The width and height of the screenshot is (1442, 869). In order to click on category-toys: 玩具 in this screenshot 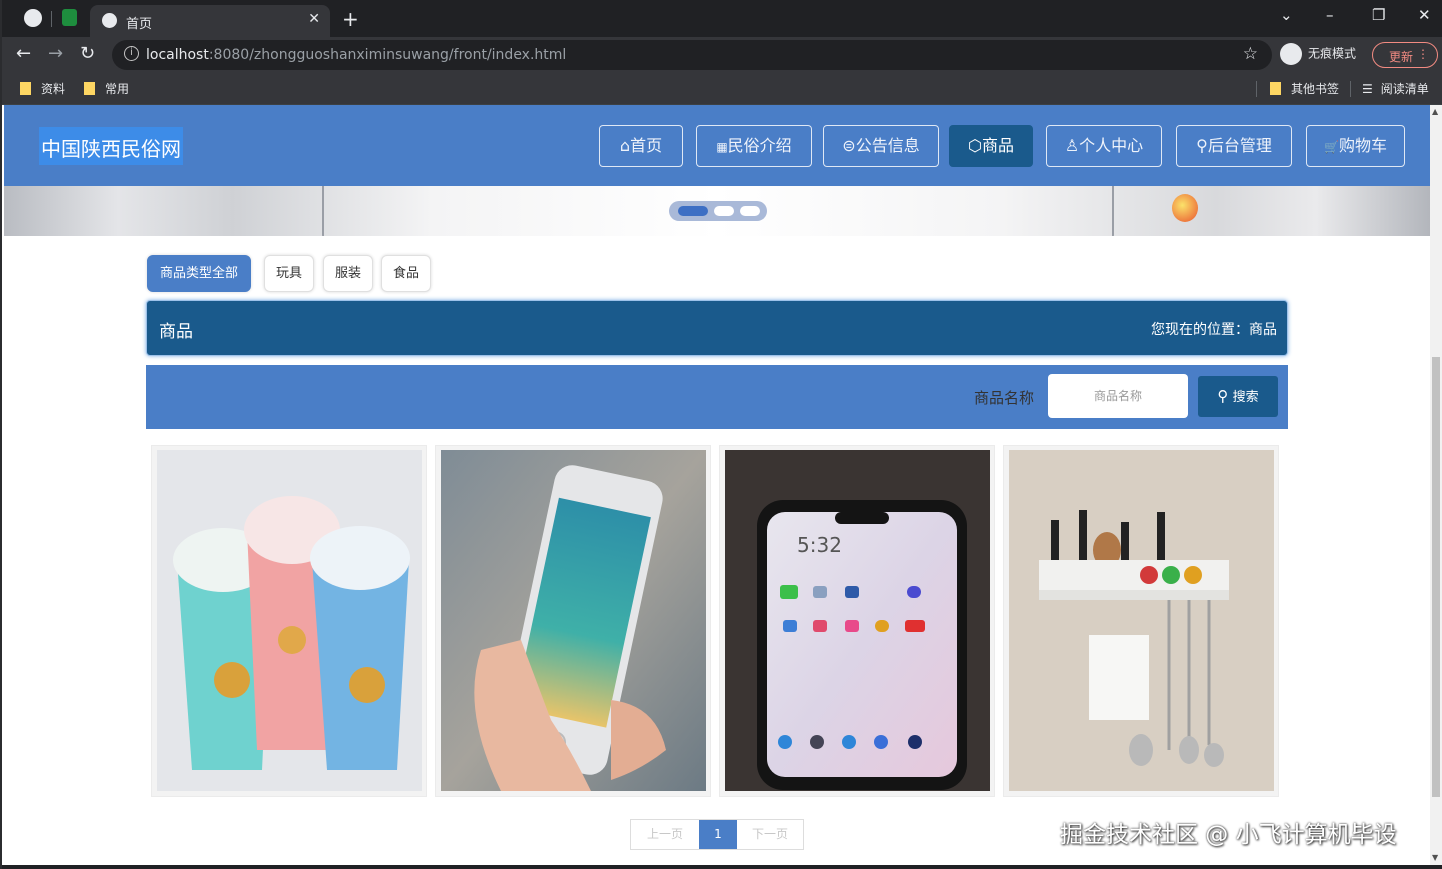, I will do `click(289, 273)`.